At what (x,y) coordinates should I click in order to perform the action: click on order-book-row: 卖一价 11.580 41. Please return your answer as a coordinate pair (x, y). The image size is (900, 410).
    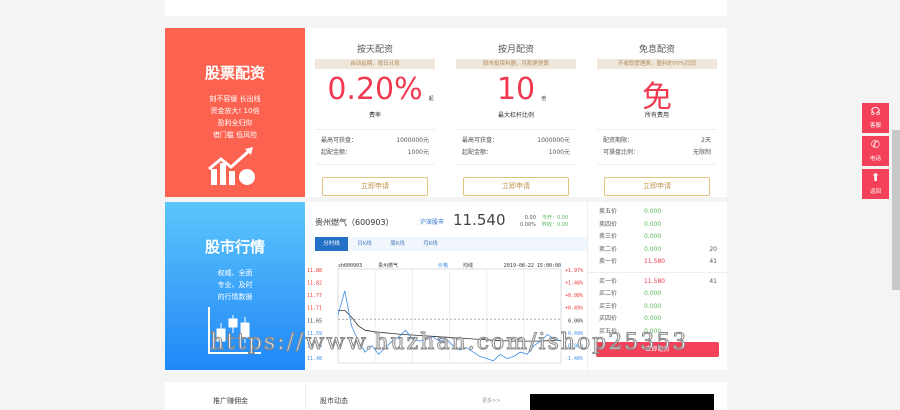
    Looking at the image, I should click on (657, 262).